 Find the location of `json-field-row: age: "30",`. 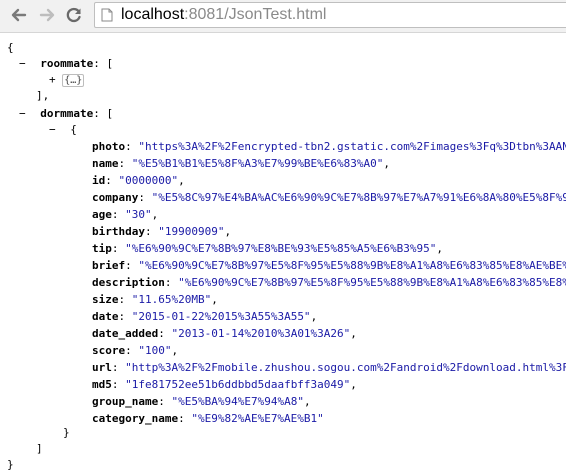

json-field-row: age: "30", is located at coordinates (125, 215).